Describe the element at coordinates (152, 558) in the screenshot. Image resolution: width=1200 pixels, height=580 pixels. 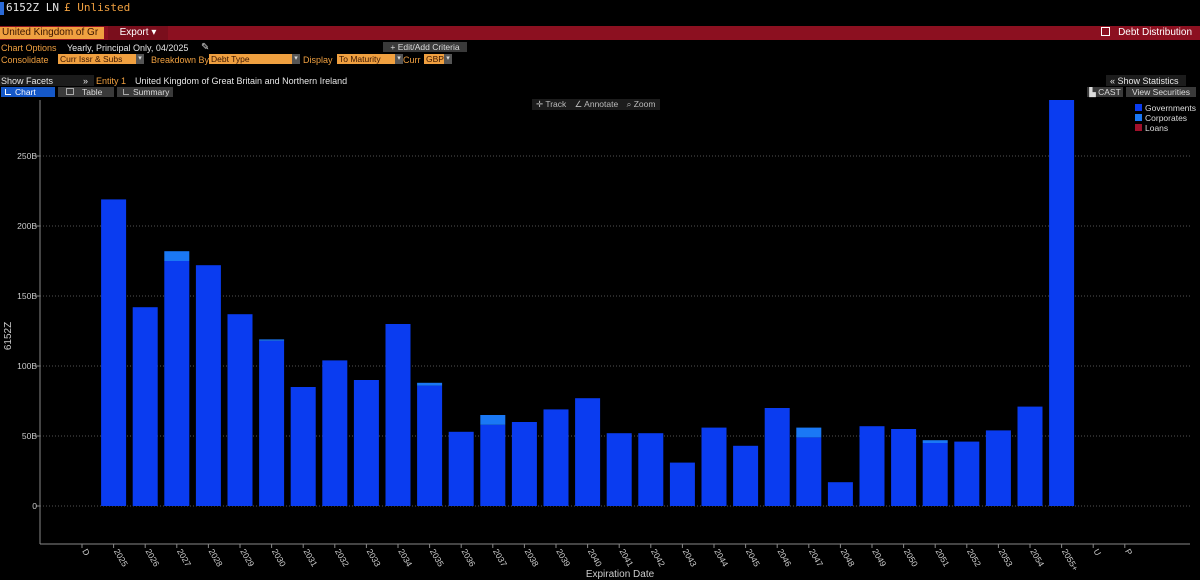
I see `x-tick-label: 2026` at that location.